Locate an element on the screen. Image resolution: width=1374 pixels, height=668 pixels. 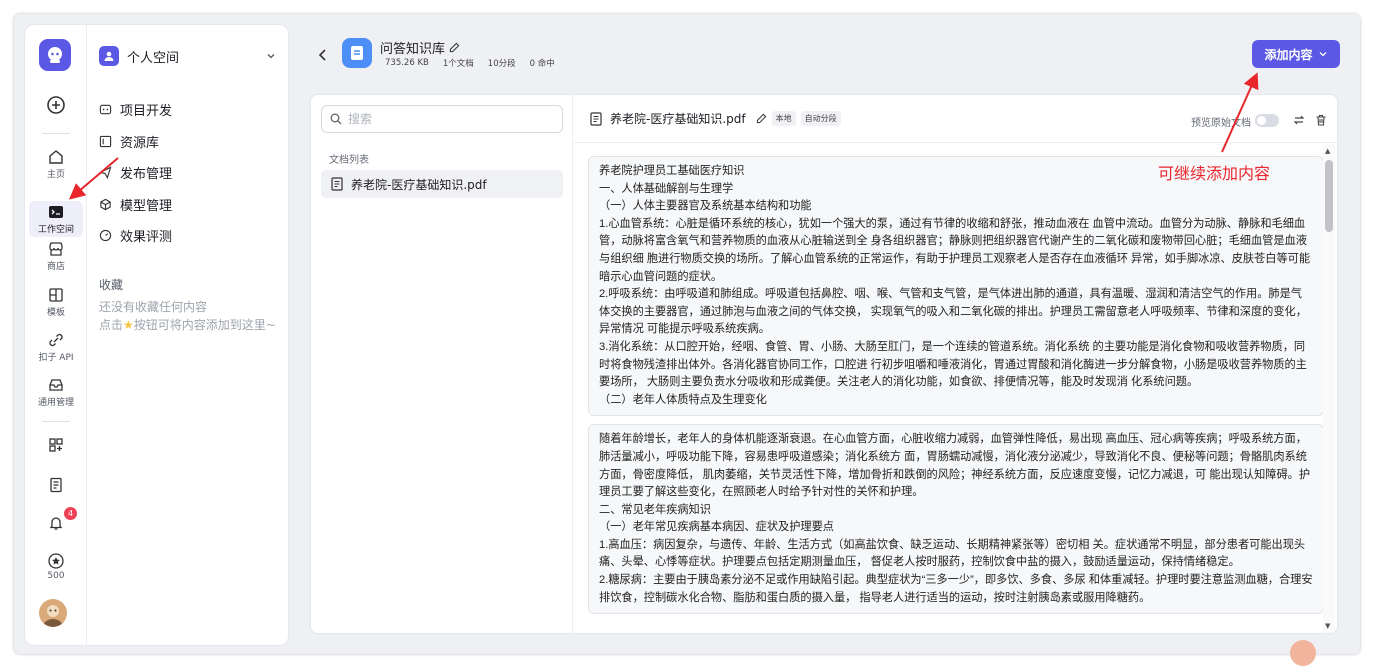
favorites-empty-post: 按钮可将内容添加到这里~ is located at coordinates (204, 325).